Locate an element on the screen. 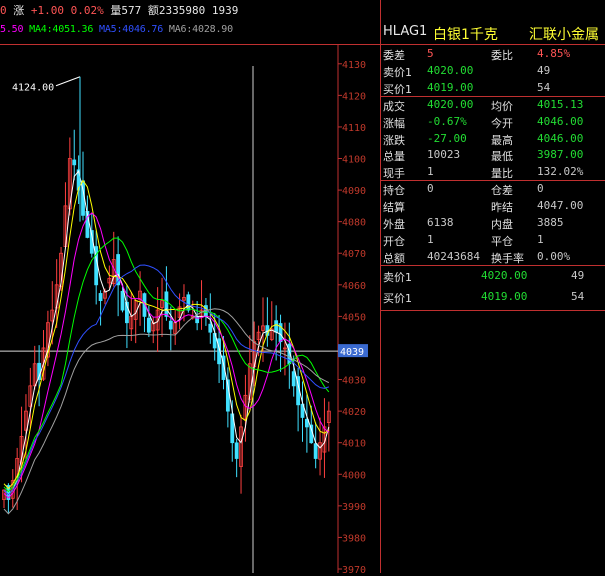  change-value: +1.00 is located at coordinates (47, 10).